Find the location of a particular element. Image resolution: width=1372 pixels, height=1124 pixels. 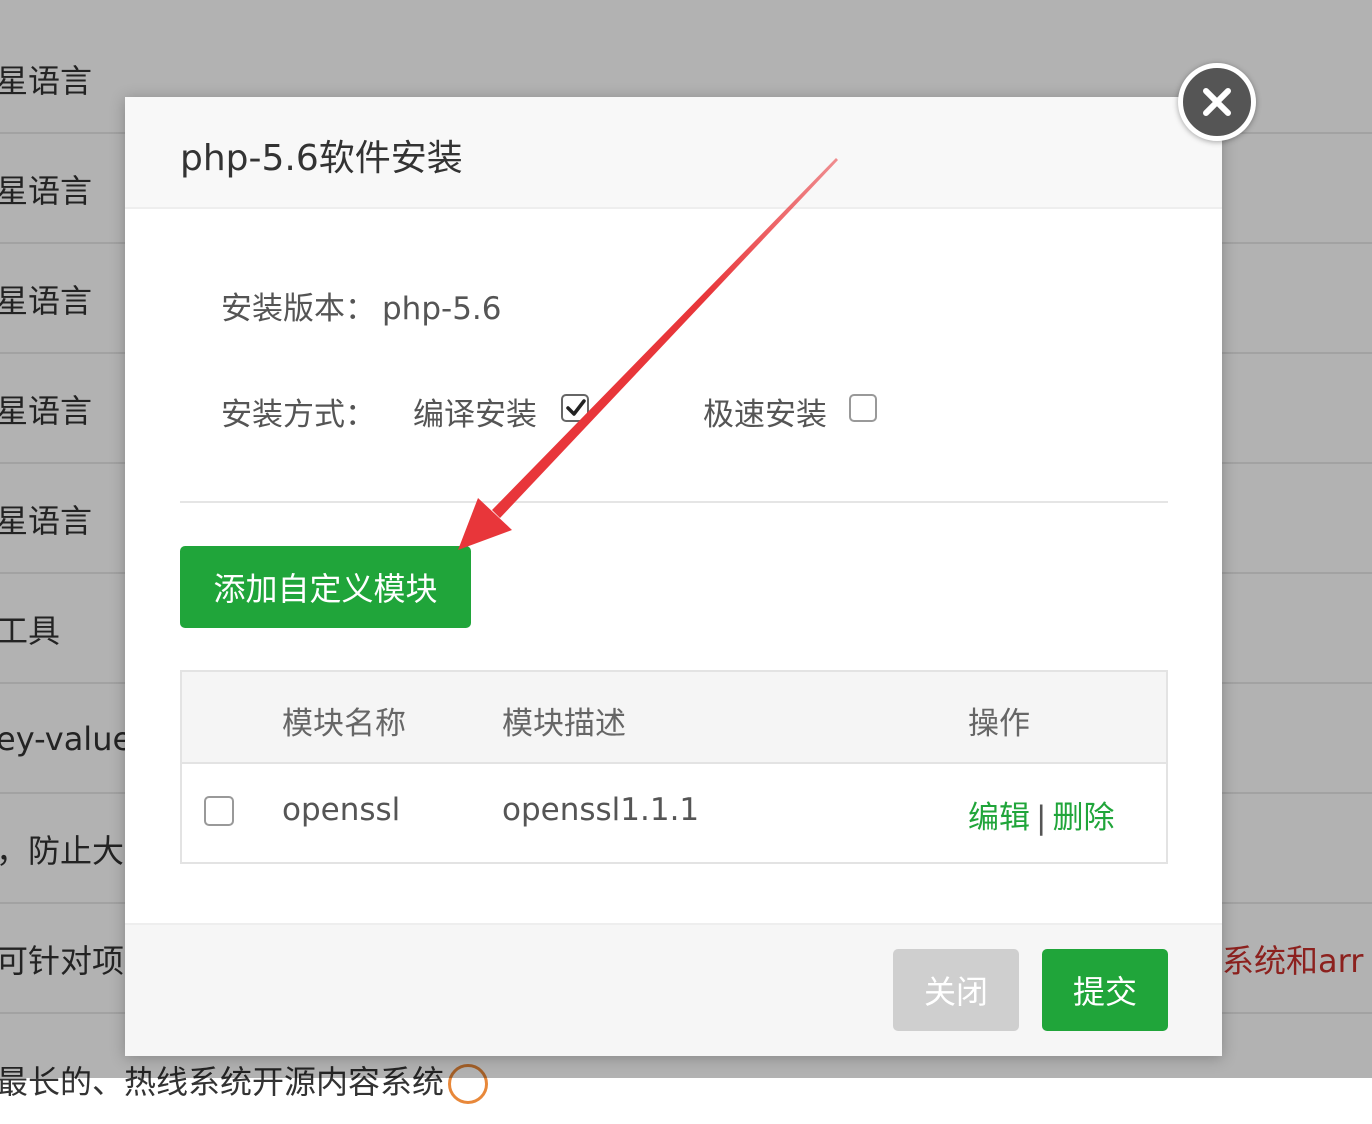

compile-install-label: 编译安装 is located at coordinates (475, 411).